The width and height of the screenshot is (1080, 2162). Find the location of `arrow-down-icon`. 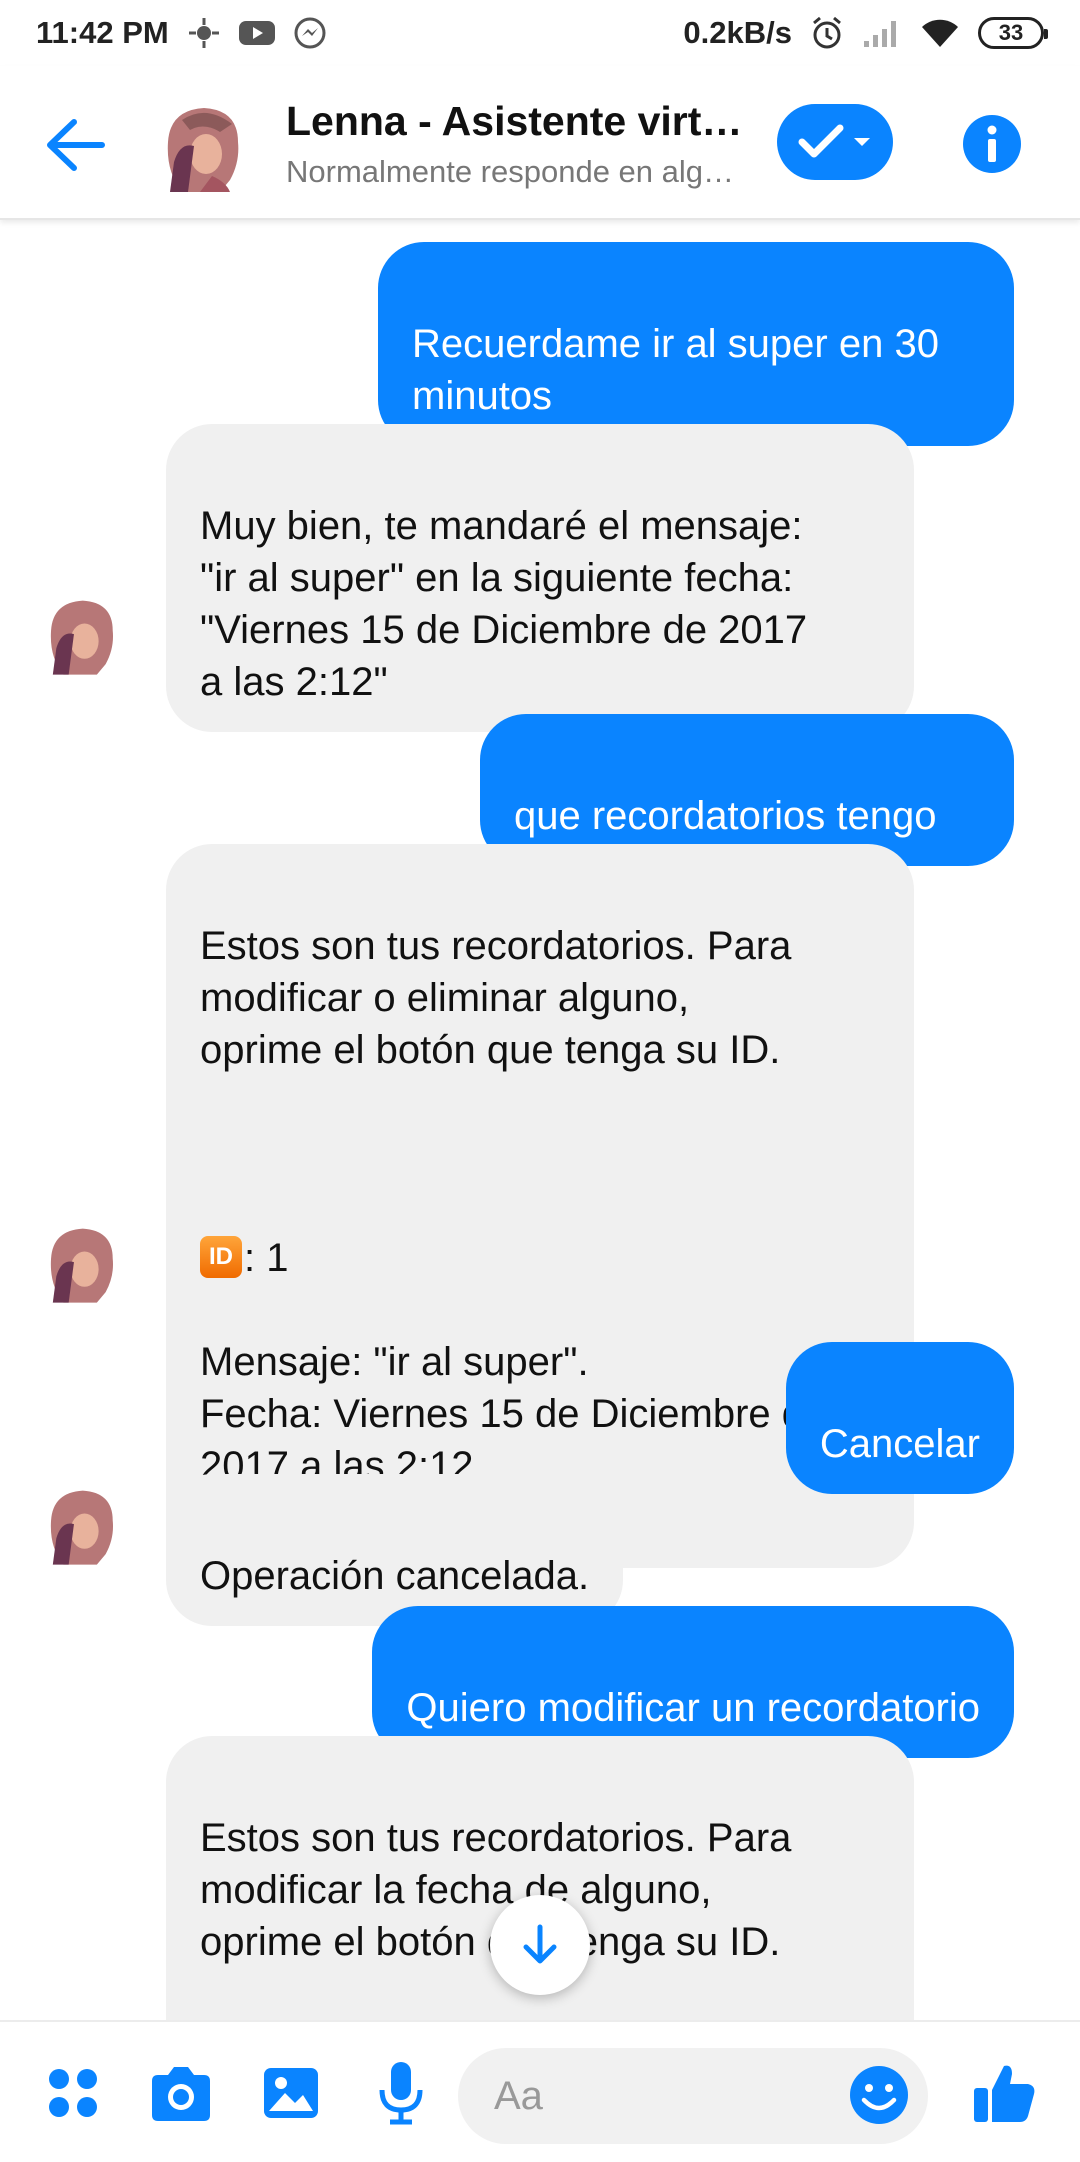

arrow-down-icon is located at coordinates (540, 1944).